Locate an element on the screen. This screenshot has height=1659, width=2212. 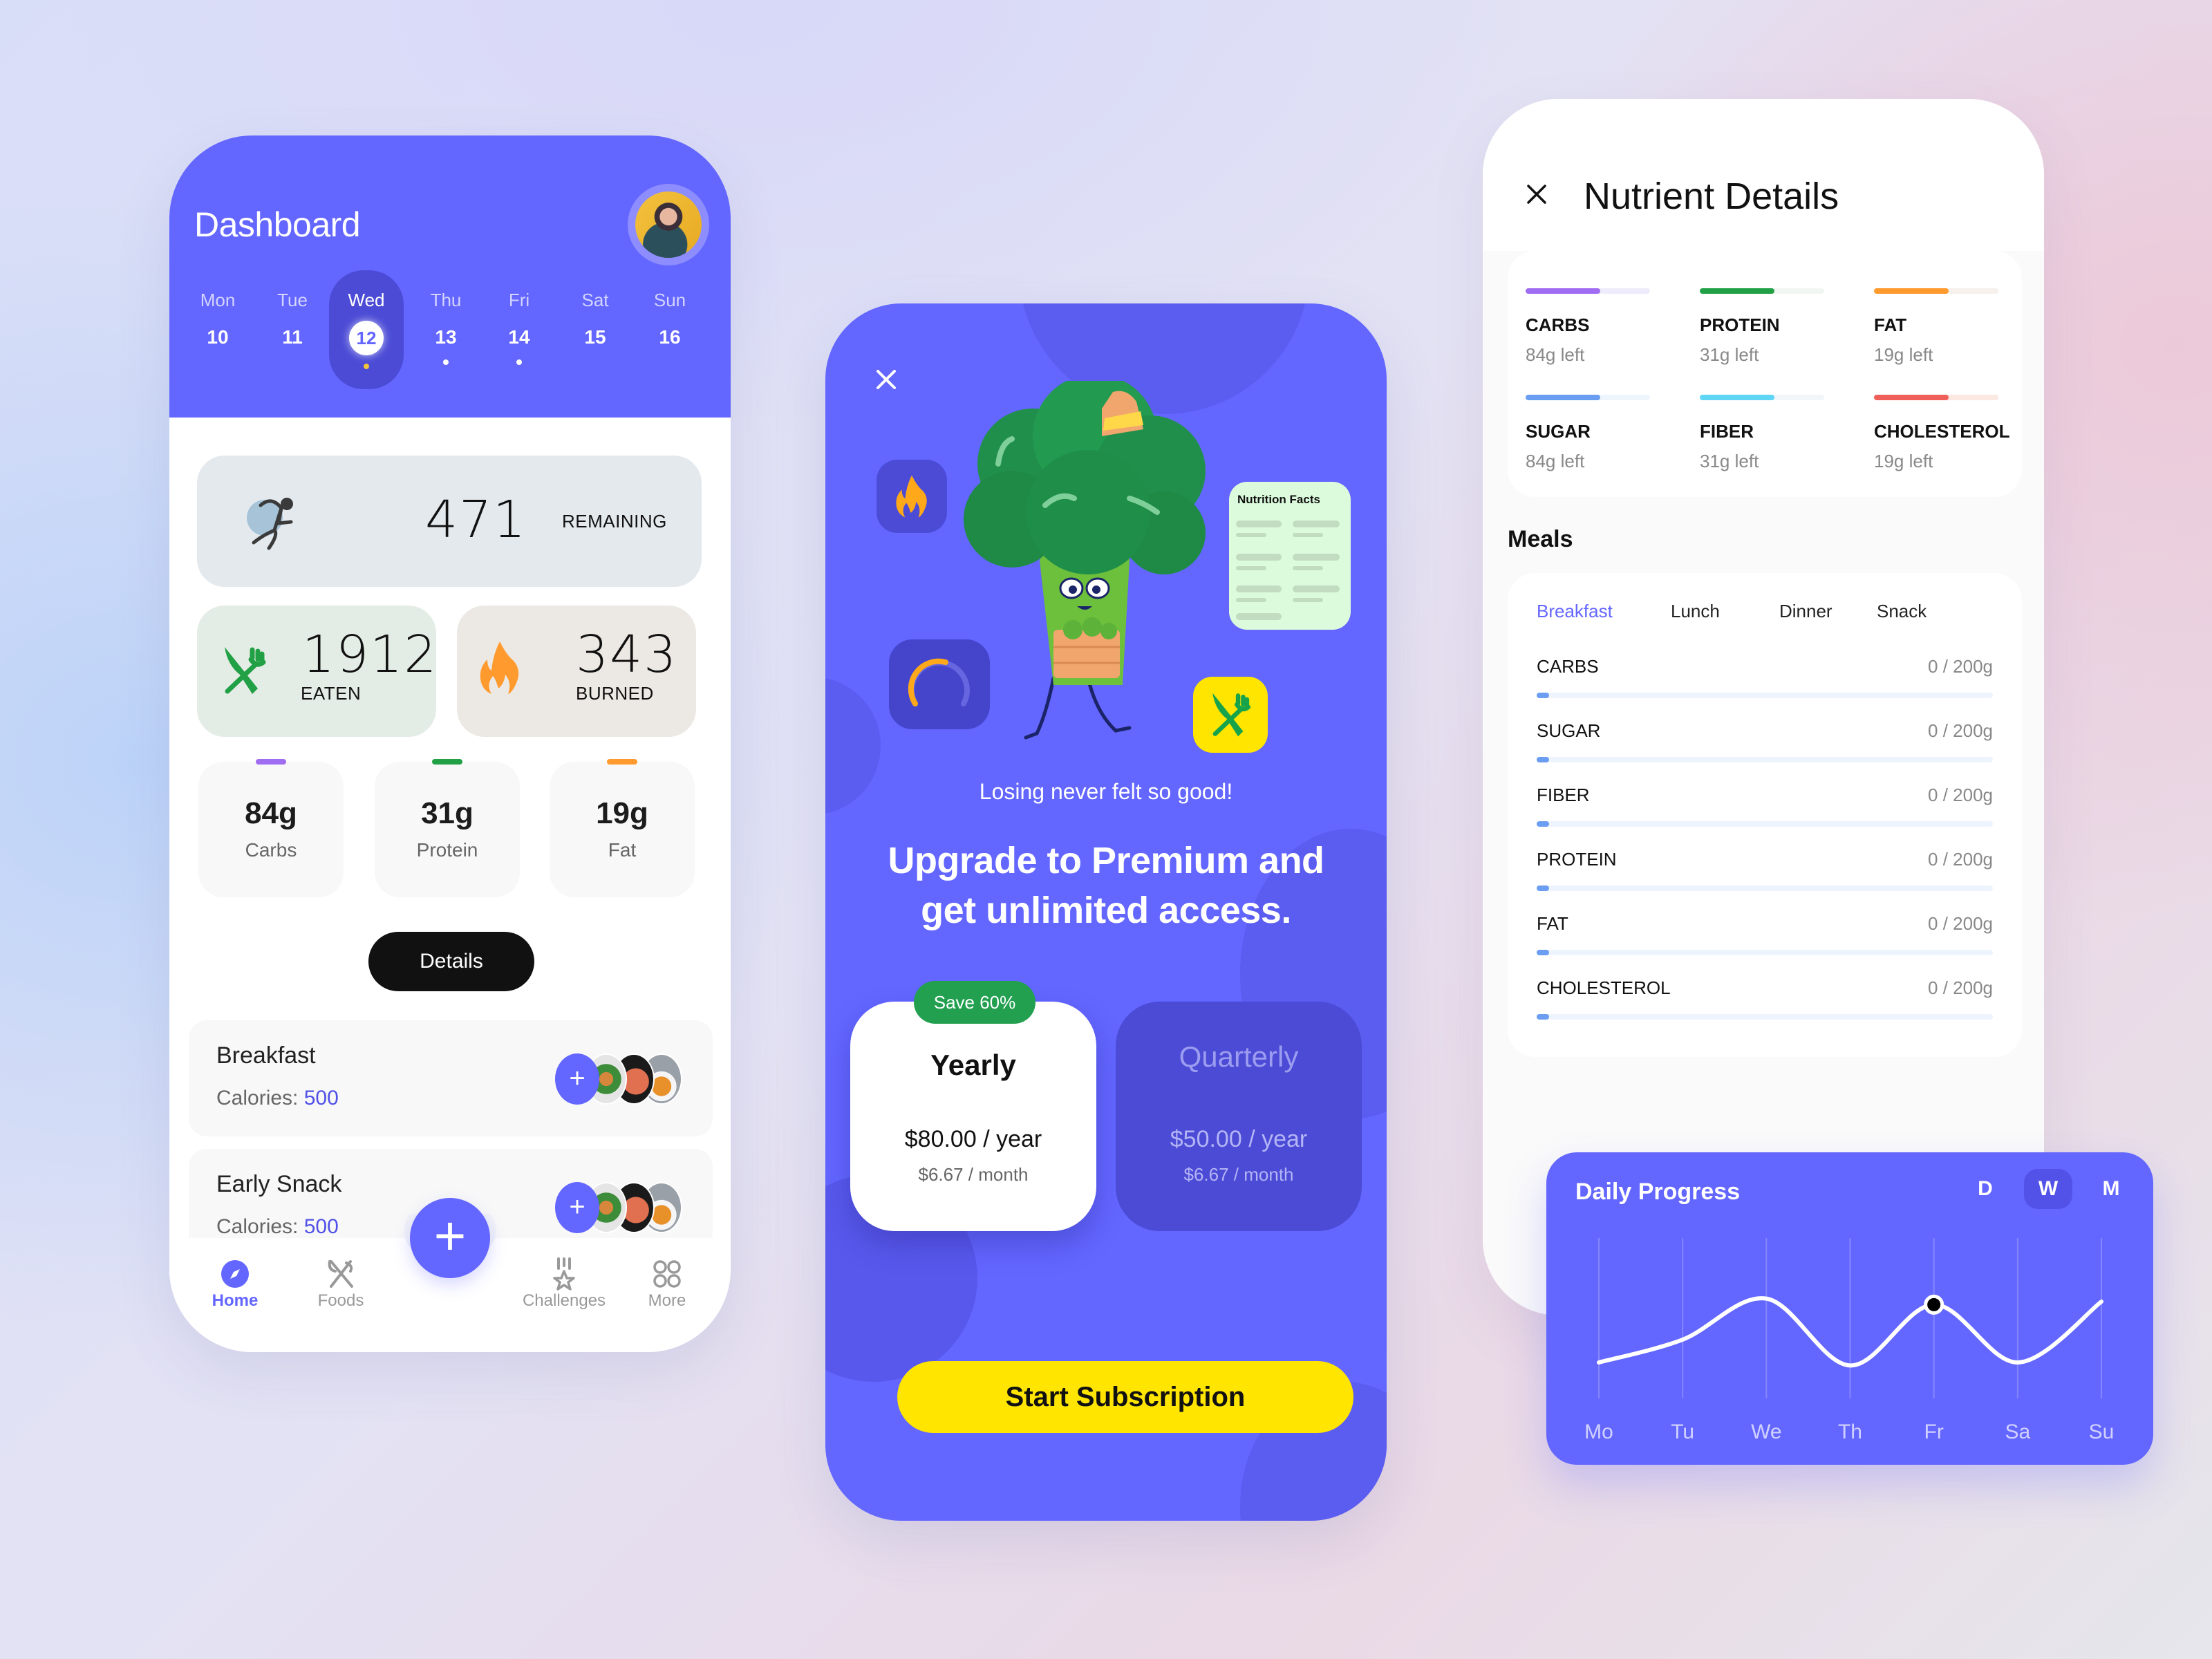
macro-label: Protein is located at coordinates (447, 850).